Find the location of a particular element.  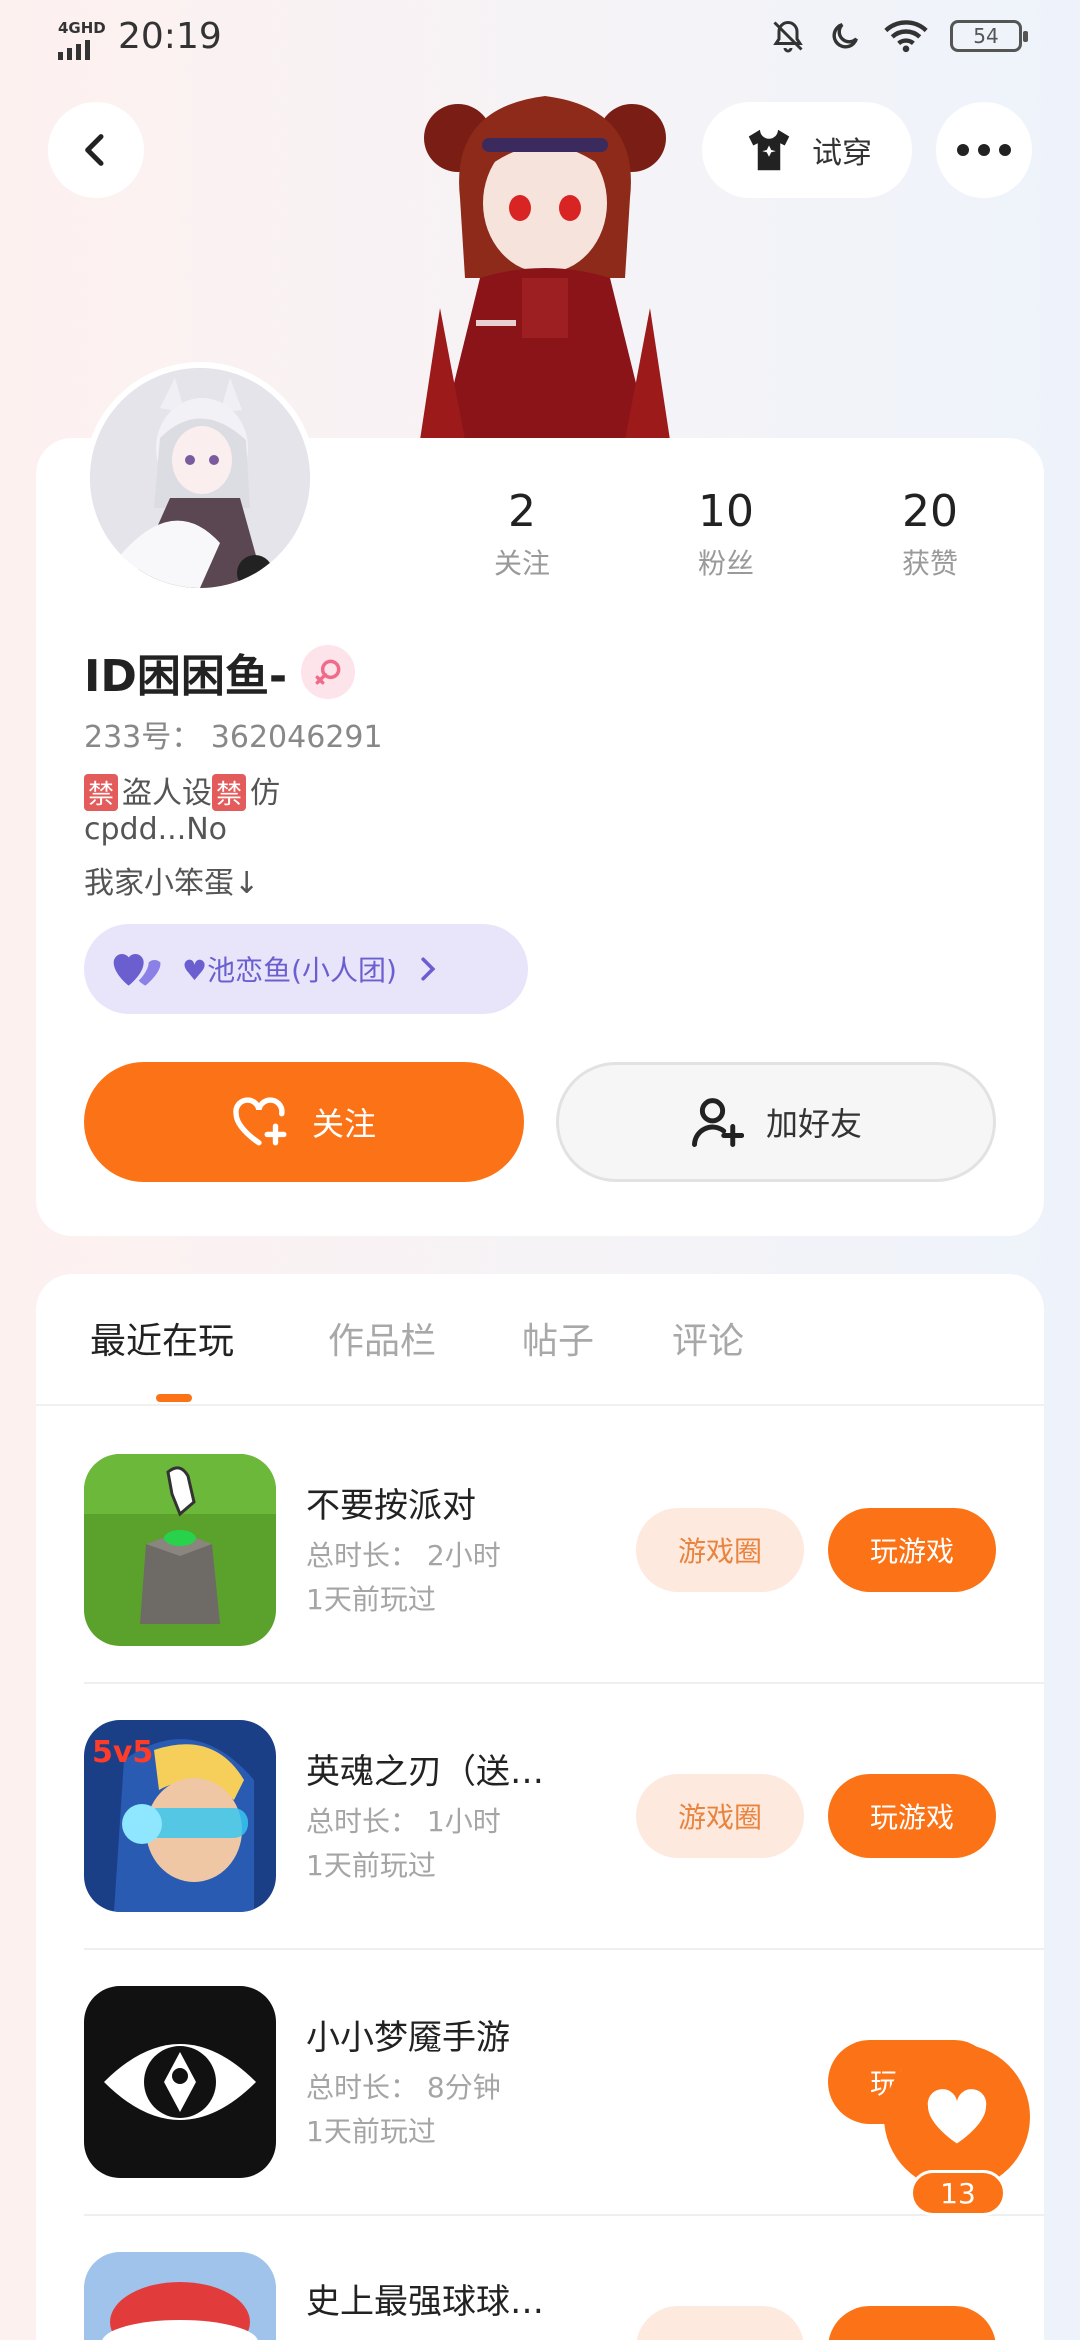

network-type: 4GHD is located at coordinates (82, 28).